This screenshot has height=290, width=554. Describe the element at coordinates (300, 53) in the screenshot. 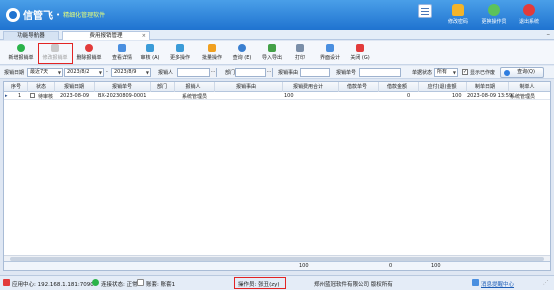

I see `print-button: 打印` at that location.